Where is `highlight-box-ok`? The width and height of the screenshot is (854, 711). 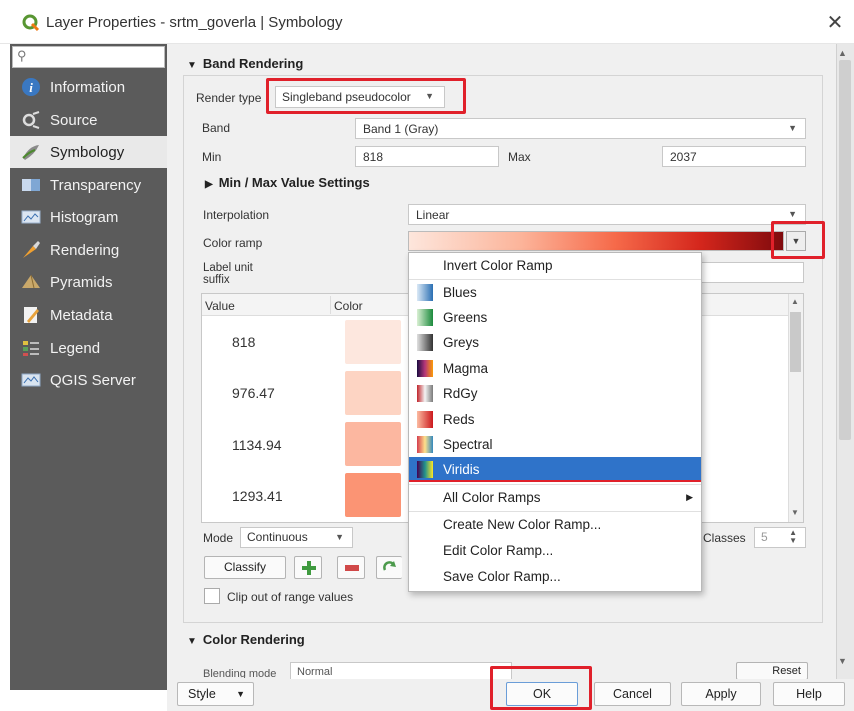
highlight-box-ok is located at coordinates (541, 688).